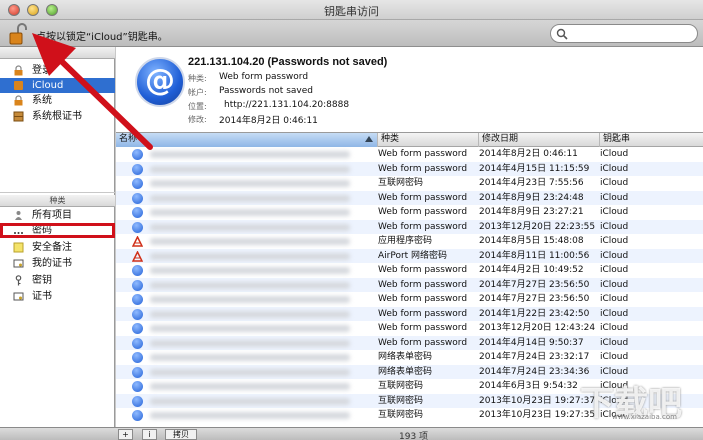 The height and width of the screenshot is (440, 703). I want to click on sidebar-item-label: 安全备注, so click(52, 247).